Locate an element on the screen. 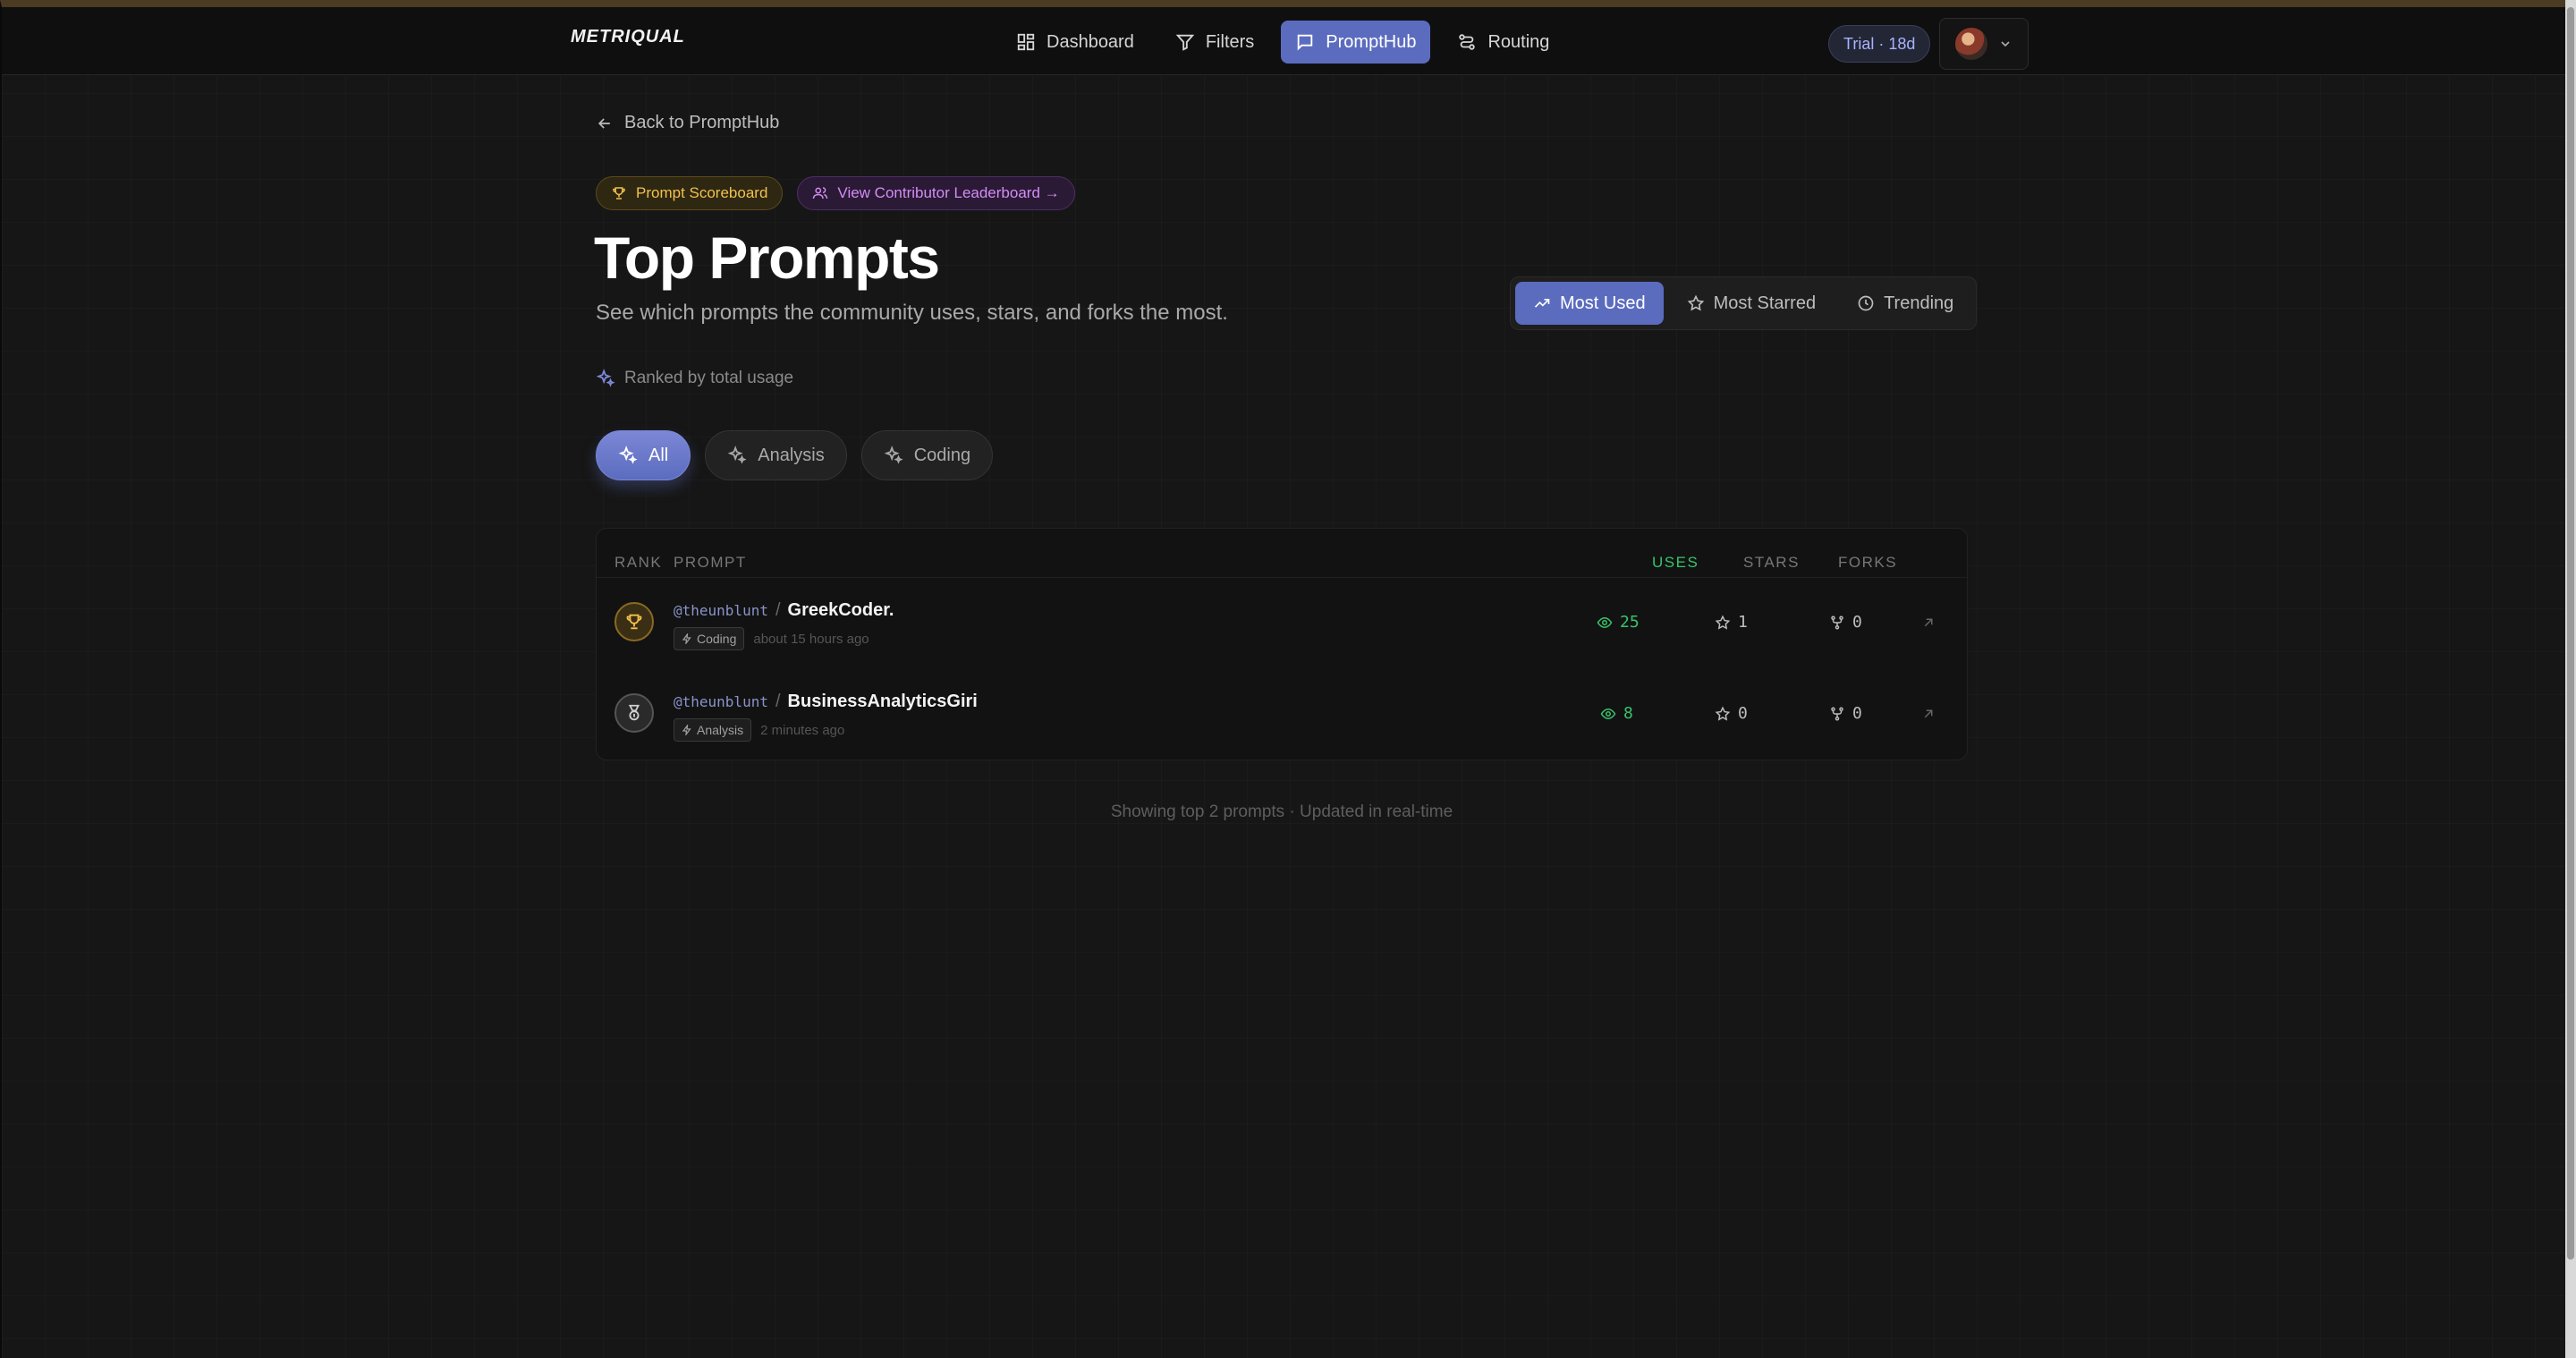 Image resolution: width=2576 pixels, height=1358 pixels. grid-icon is located at coordinates (1026, 42).